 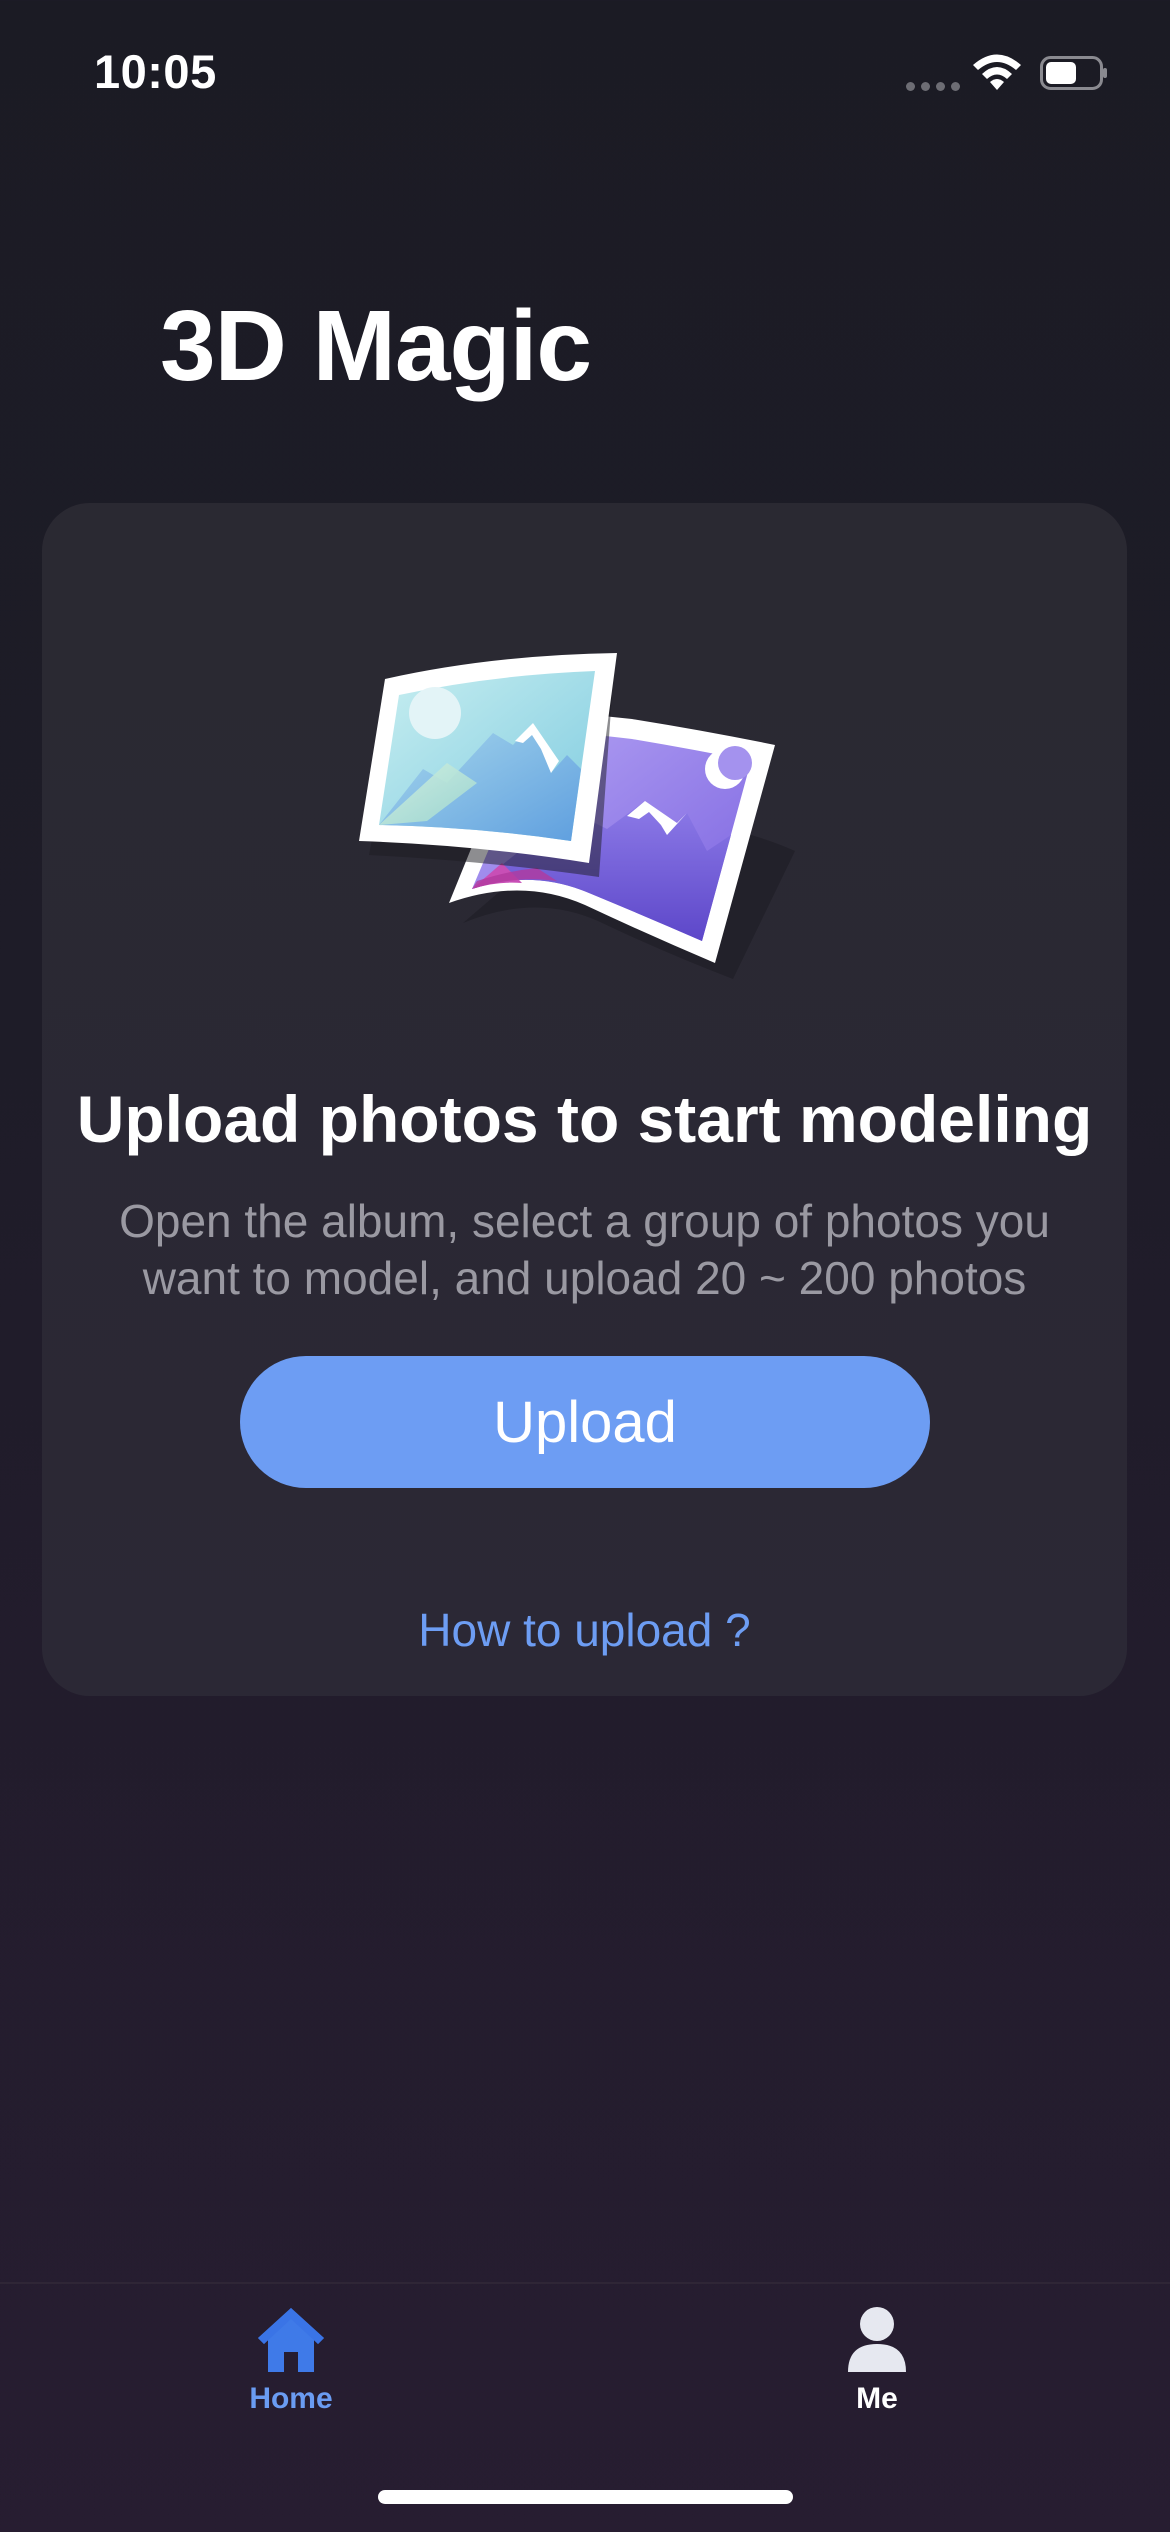 I want to click on tab-me: Me, so click(x=877, y=2360).